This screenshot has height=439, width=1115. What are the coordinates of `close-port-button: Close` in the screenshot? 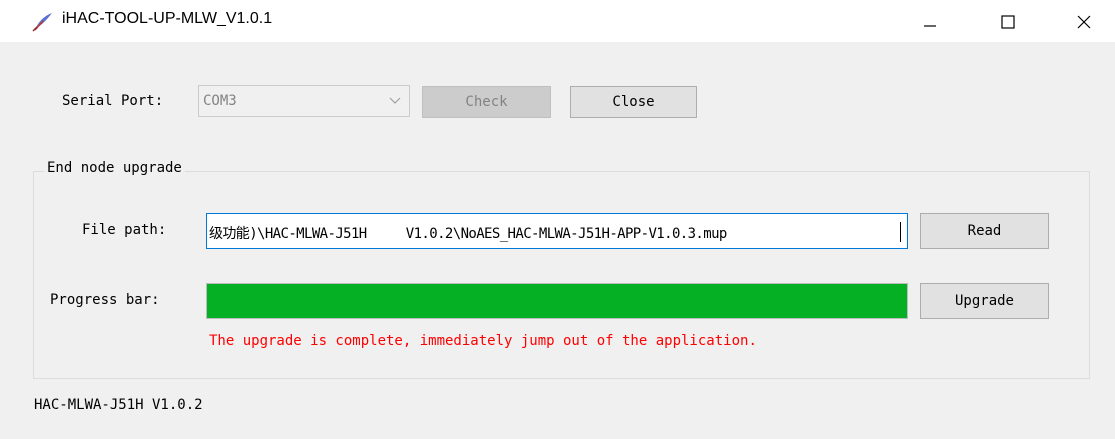 It's located at (633, 102).